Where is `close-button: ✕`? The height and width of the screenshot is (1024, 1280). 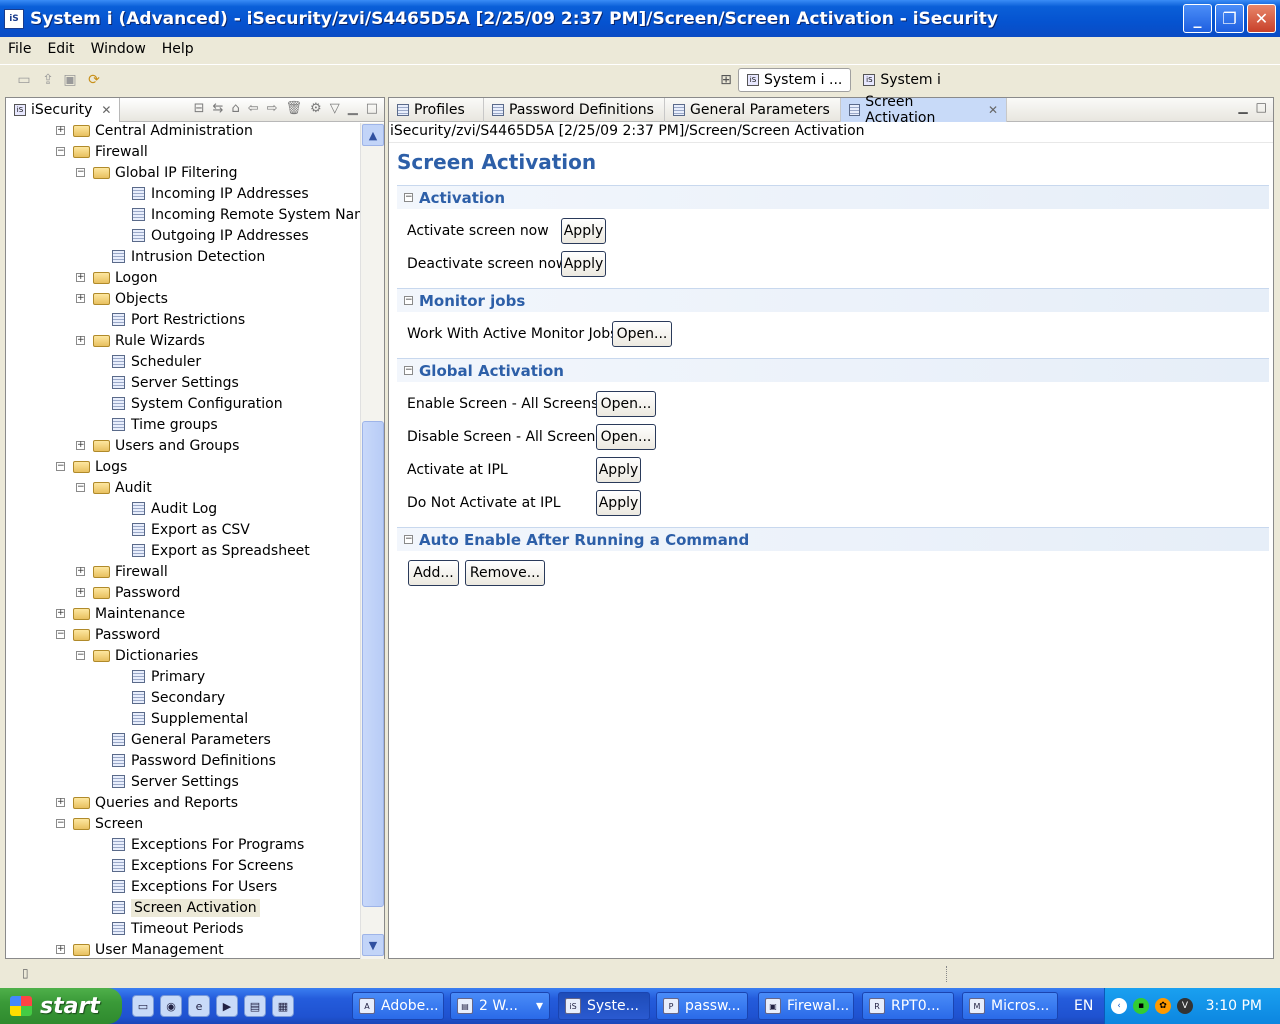
close-button: ✕ is located at coordinates (1261, 18).